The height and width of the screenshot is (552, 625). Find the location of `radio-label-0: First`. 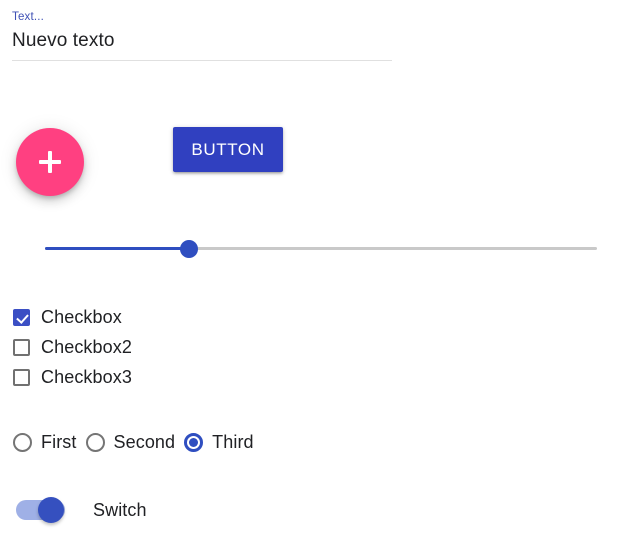

radio-label-0: First is located at coordinates (59, 442).